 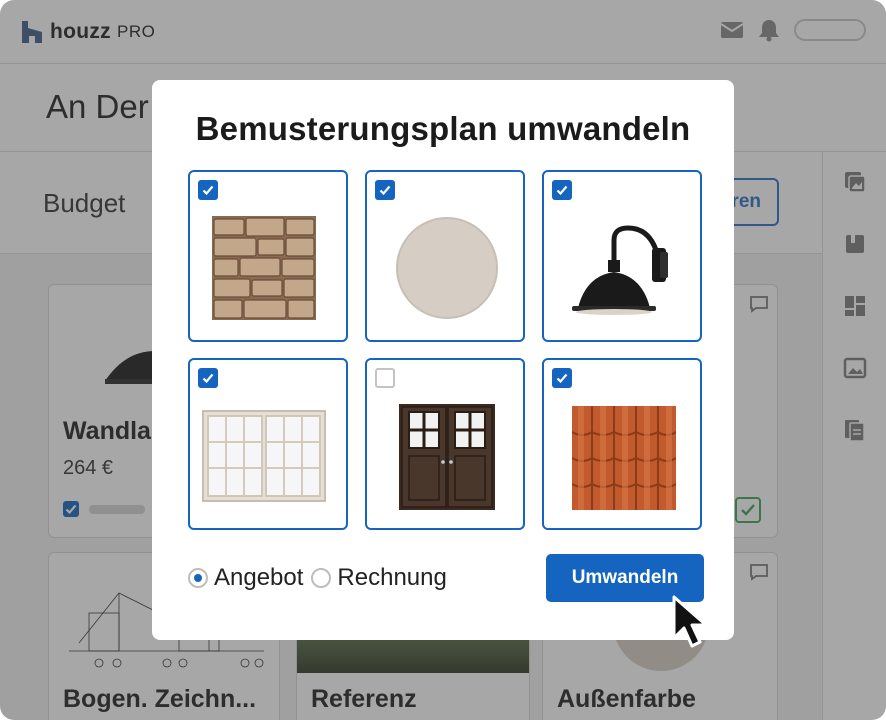 I want to click on mouse-pointer-icon, so click(x=690, y=621).